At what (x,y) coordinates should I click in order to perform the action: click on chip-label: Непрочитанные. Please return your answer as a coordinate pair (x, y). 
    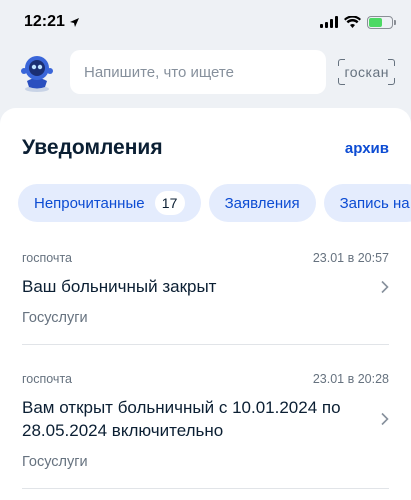
    Looking at the image, I should click on (89, 203).